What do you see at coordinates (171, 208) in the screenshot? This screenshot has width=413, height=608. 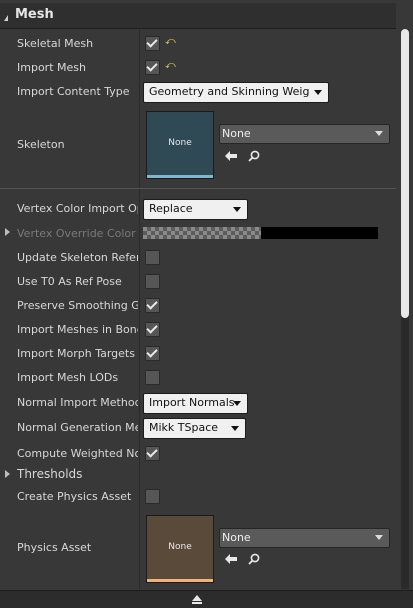 I see `dropdown-value: Replace` at bounding box center [171, 208].